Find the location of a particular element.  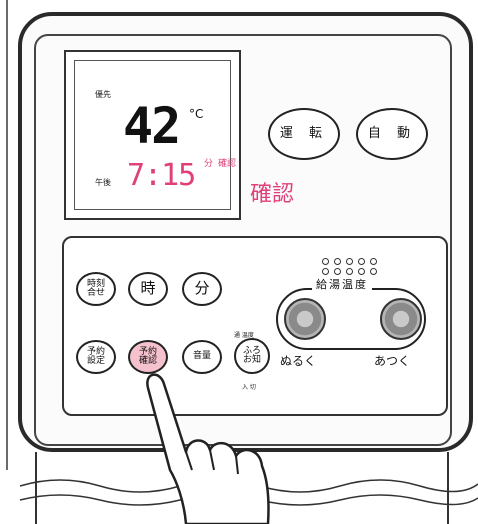

pointing-hand-icon is located at coordinates (208, 448).